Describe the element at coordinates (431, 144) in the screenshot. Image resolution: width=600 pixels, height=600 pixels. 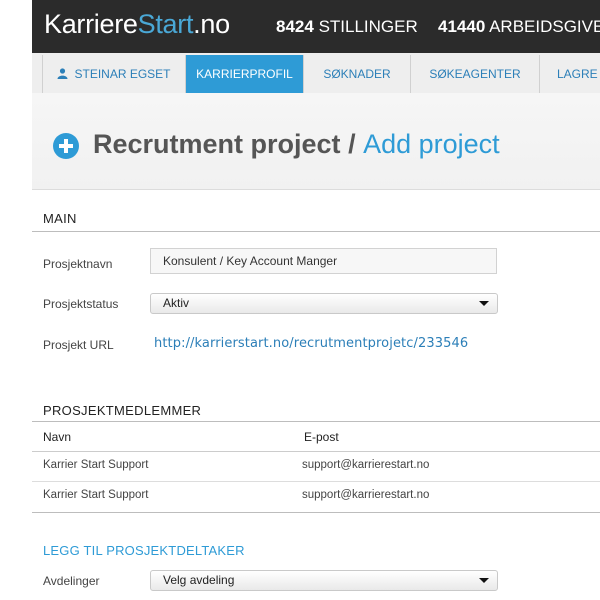
I see `page-subtitle: Add project` at that location.